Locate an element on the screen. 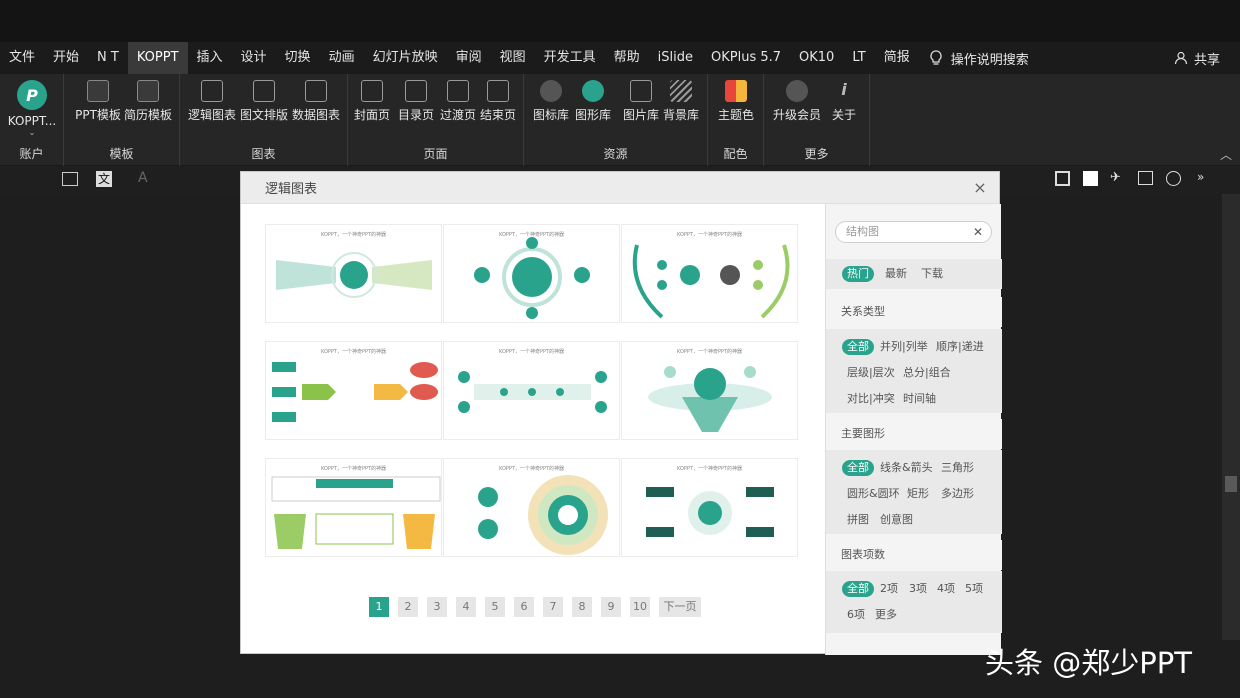 This screenshot has height=698, width=1240. sort-new-tag: 最新 is located at coordinates (896, 274).